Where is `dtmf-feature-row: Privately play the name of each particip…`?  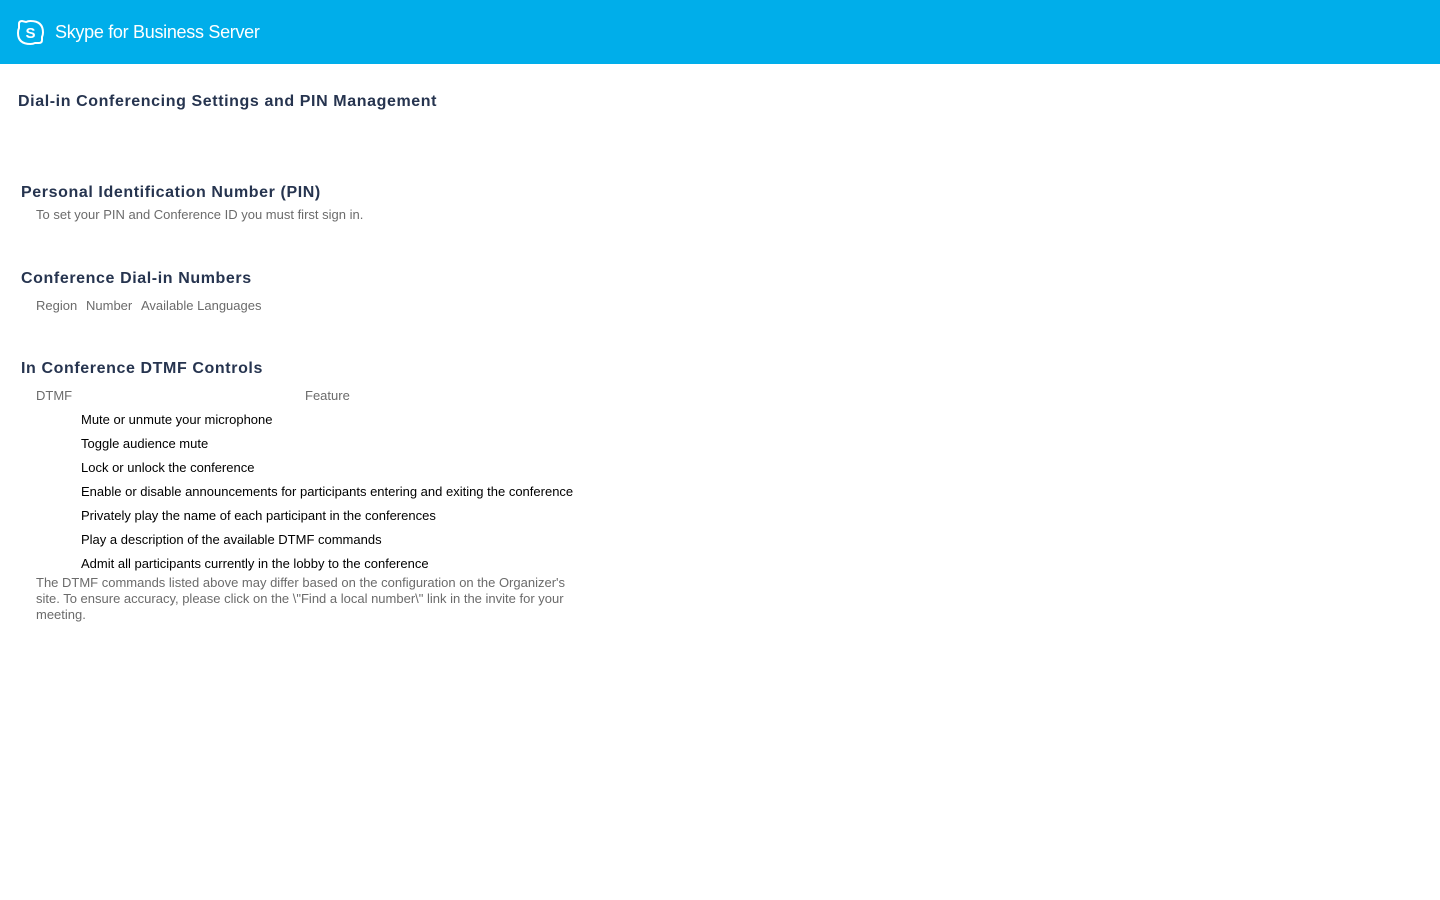
dtmf-feature-row: Privately play the name of each particip… is located at coordinates (258, 515).